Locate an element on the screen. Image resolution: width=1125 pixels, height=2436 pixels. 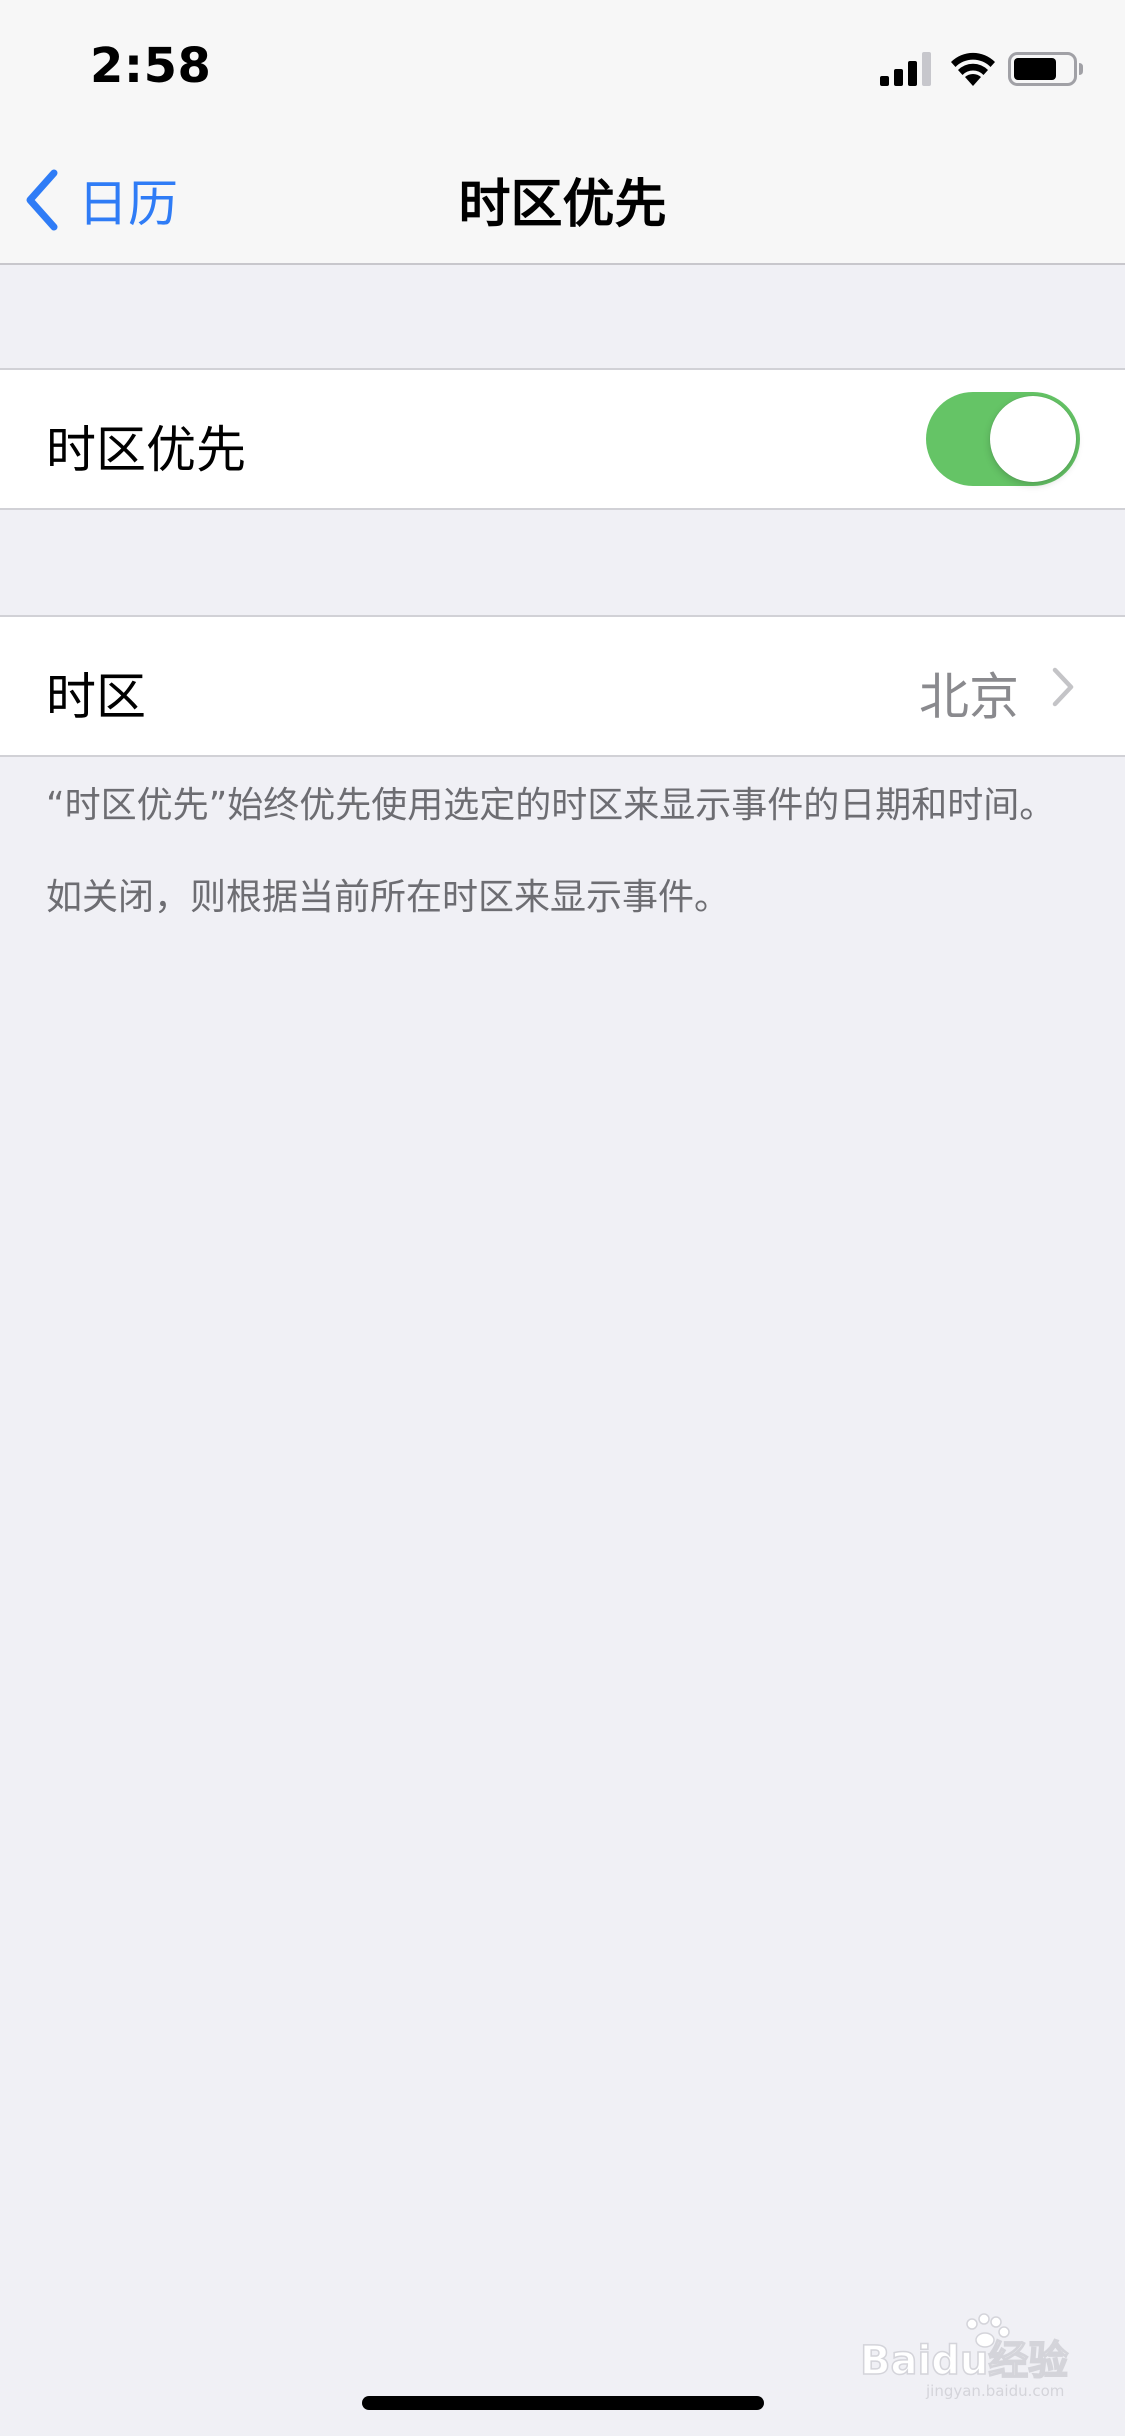
toggle-settings-group: 时区优先 is located at coordinates (562, 439).